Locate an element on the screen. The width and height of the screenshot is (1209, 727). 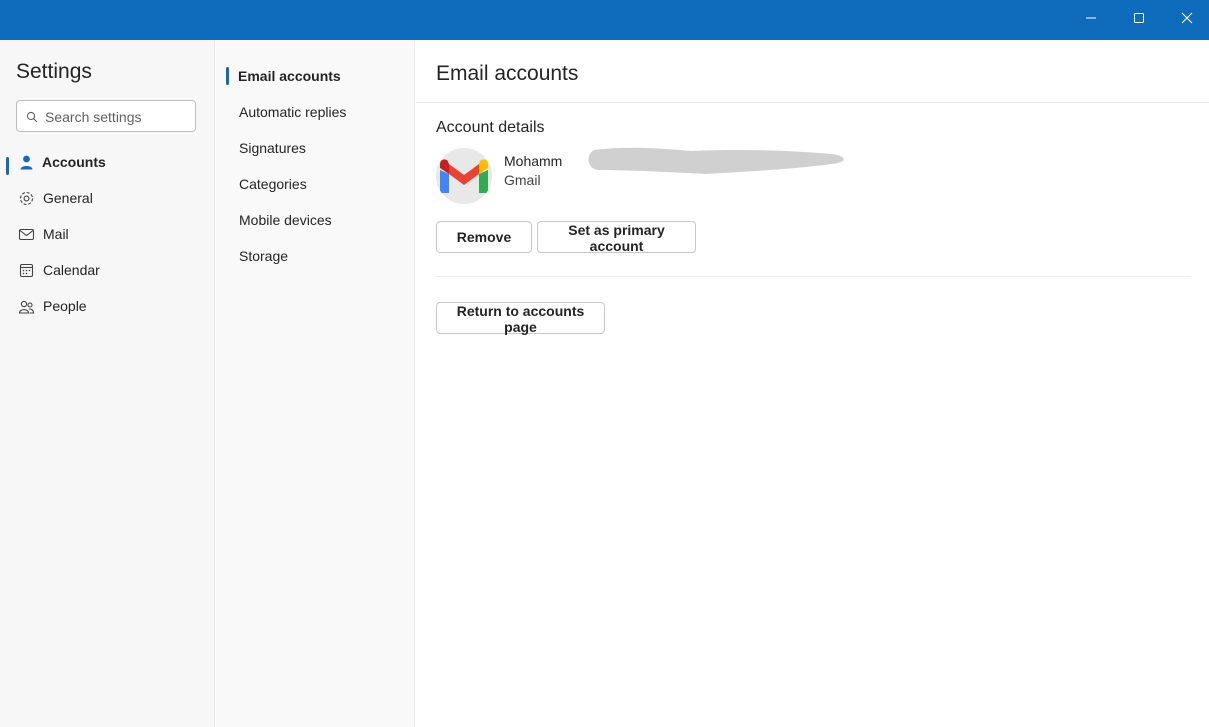
calendar-icon is located at coordinates (26, 270).